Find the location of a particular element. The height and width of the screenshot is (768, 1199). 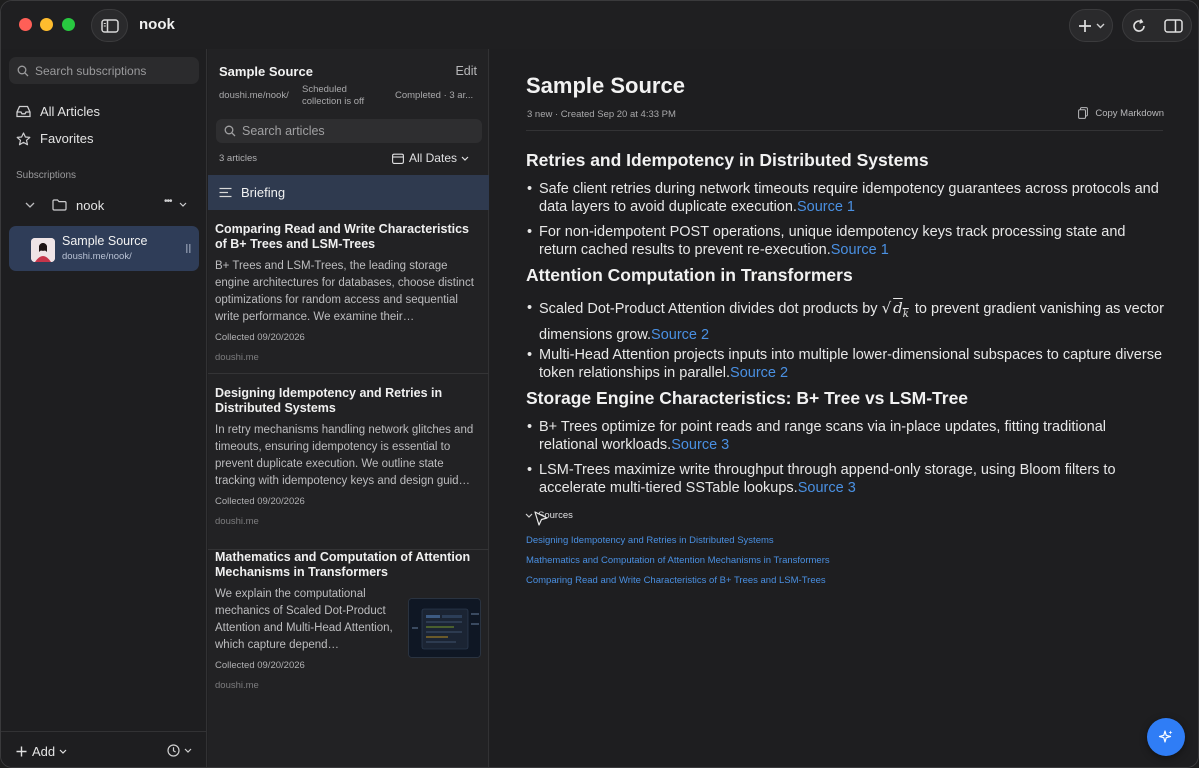

source-avatar is located at coordinates (43, 250).